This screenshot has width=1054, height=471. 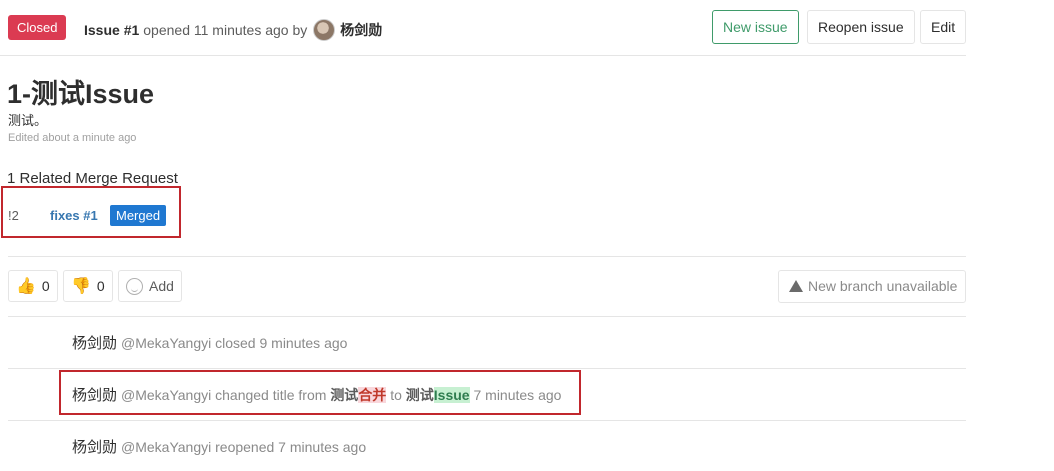 I want to click on thumbsup-award-button: 👍 0, so click(x=33, y=286).